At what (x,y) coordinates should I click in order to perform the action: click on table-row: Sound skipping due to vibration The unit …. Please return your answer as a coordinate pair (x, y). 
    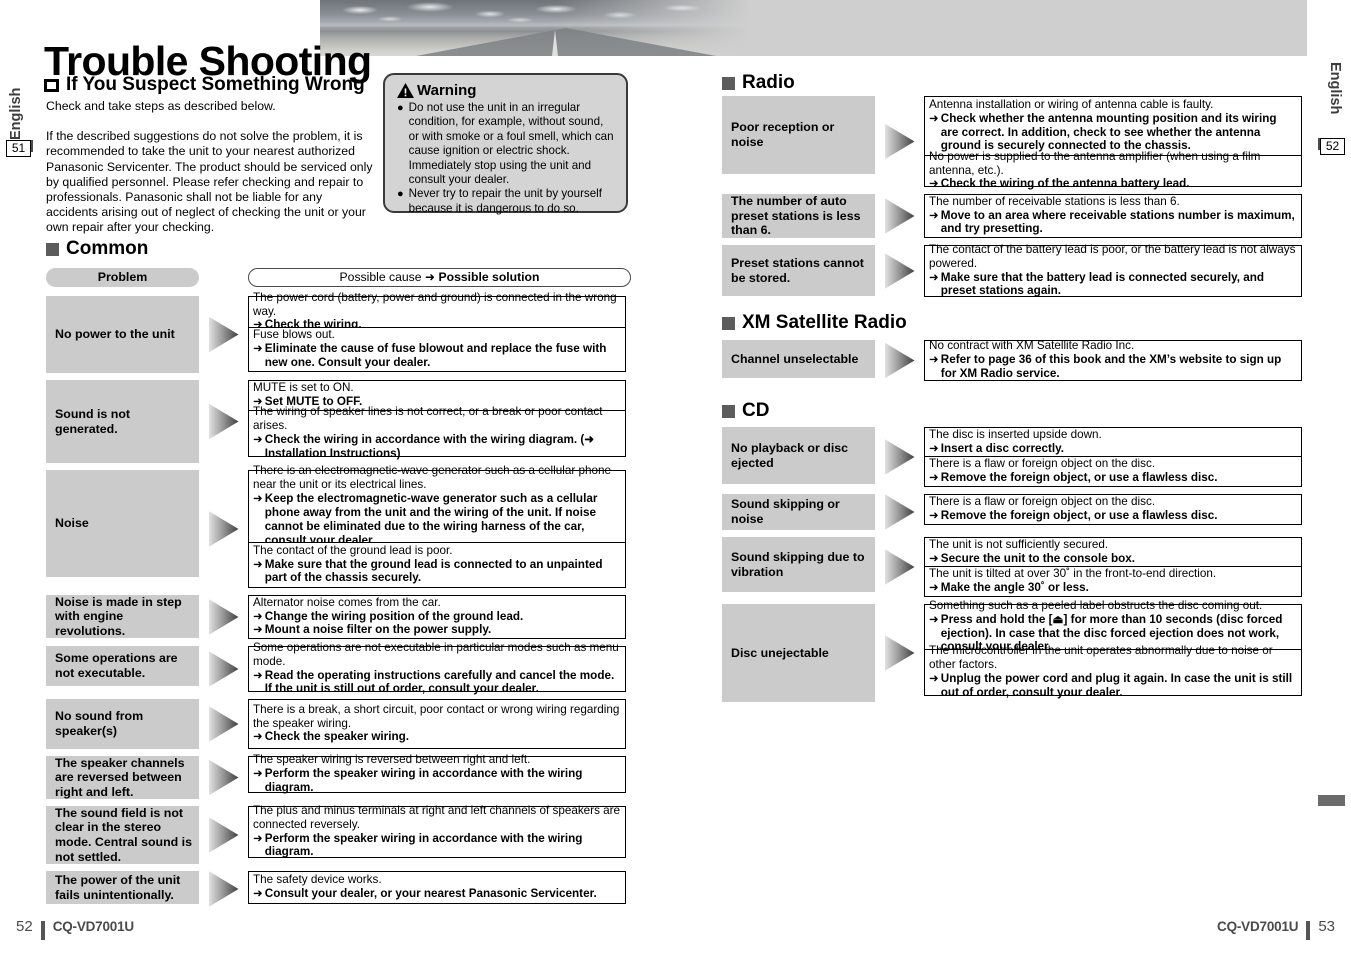
    Looking at the image, I should click on (1012, 567).